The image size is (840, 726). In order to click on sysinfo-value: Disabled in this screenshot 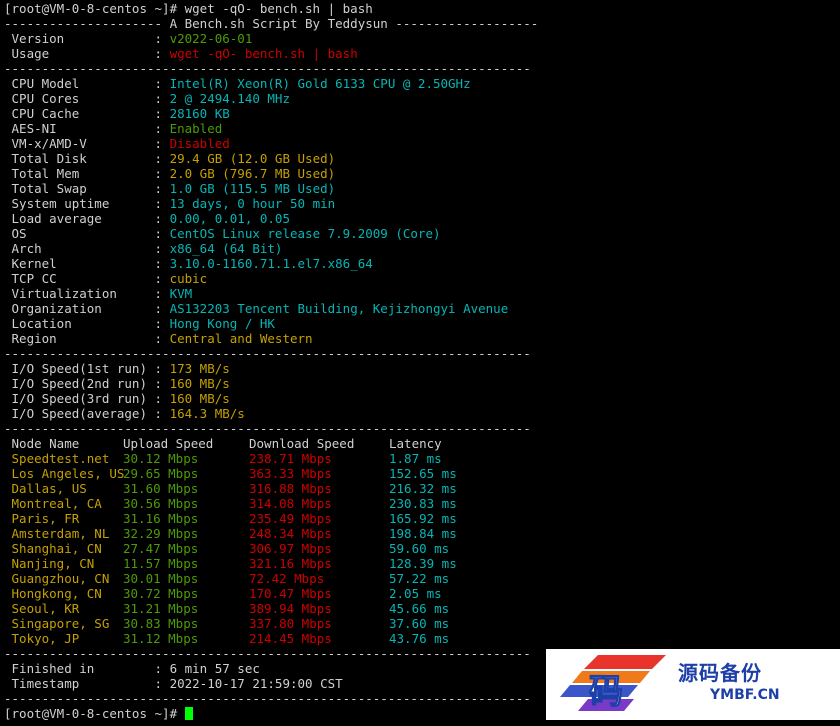, I will do `click(199, 143)`.